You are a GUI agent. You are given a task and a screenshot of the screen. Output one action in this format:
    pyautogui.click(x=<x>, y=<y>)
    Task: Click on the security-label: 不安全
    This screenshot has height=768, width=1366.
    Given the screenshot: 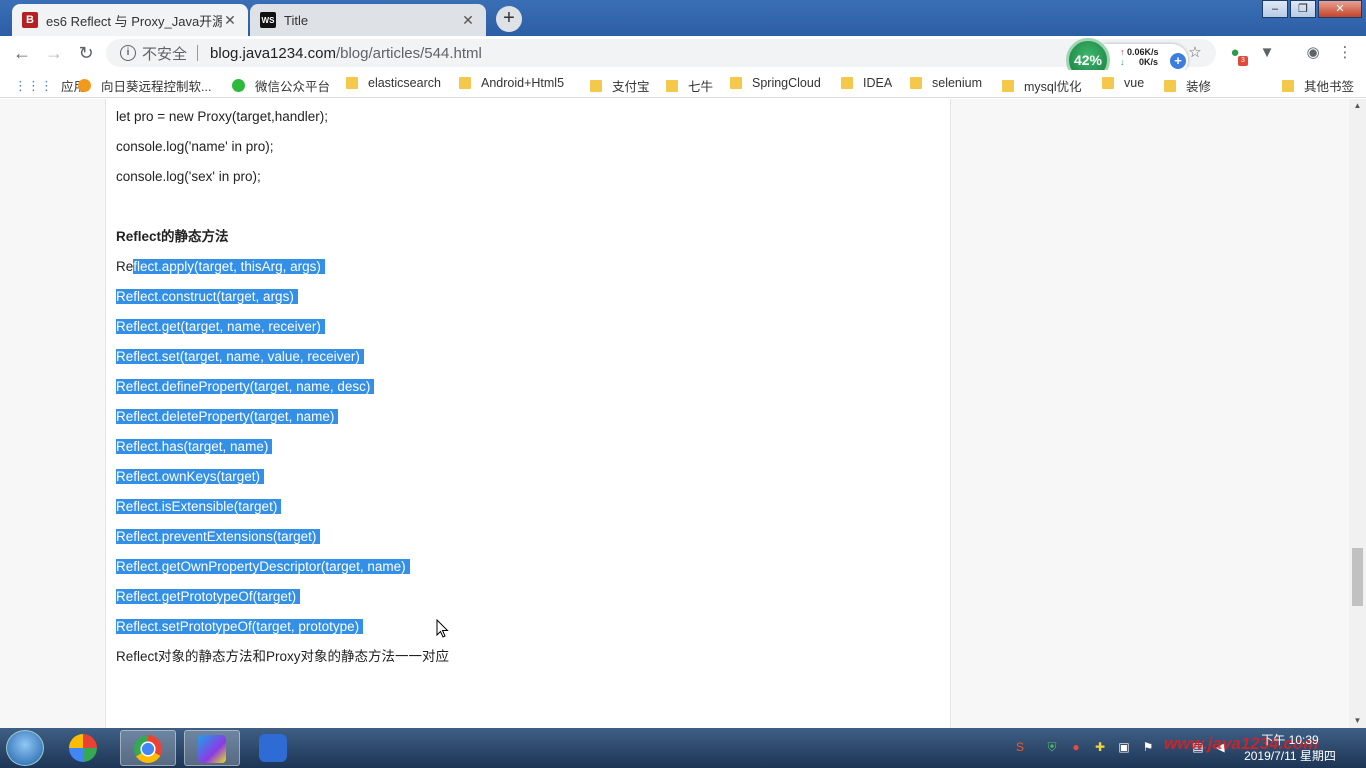 What is the action you would take?
    pyautogui.click(x=165, y=54)
    